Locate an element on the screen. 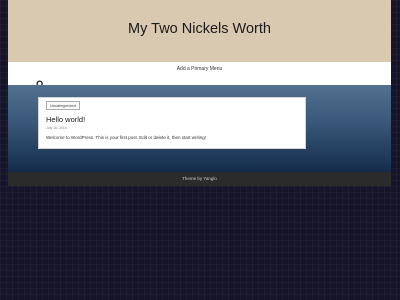  search-row is located at coordinates (199, 81).